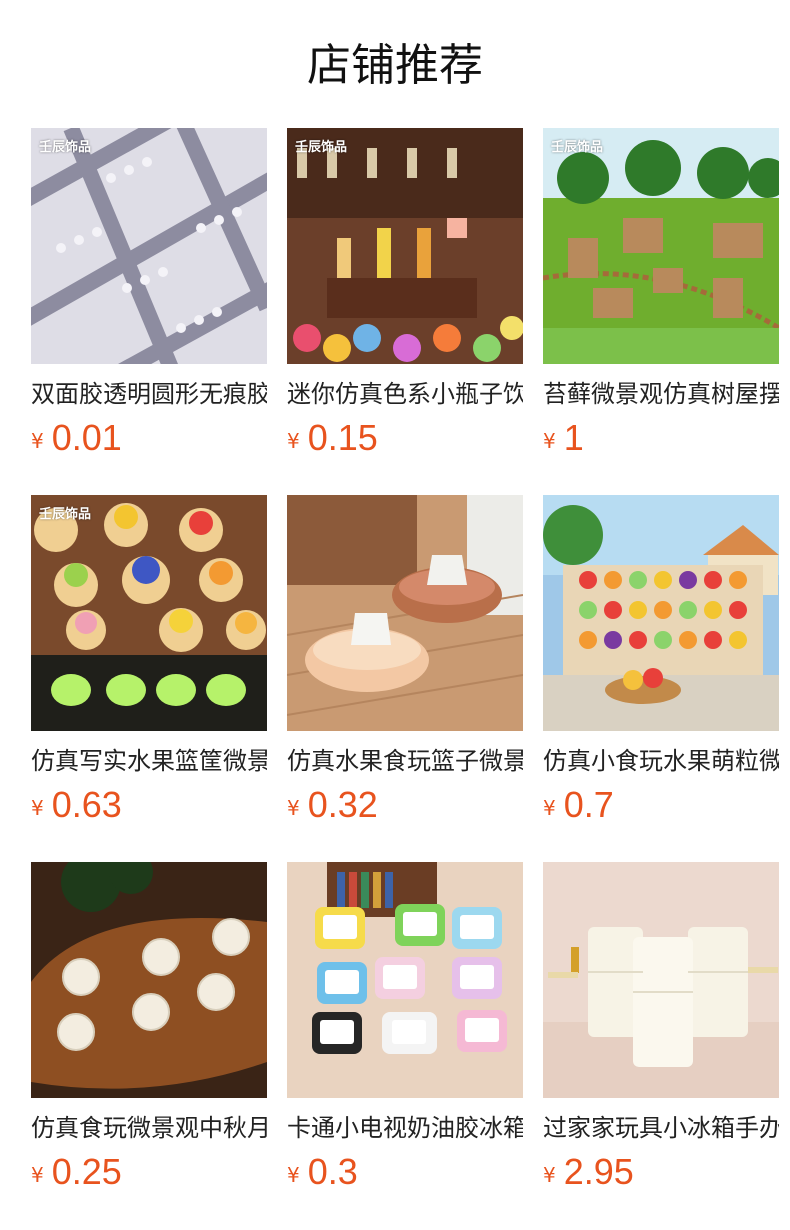 This screenshot has height=1230, width=790. I want to click on price-amount: 2.95, so click(598, 1171).